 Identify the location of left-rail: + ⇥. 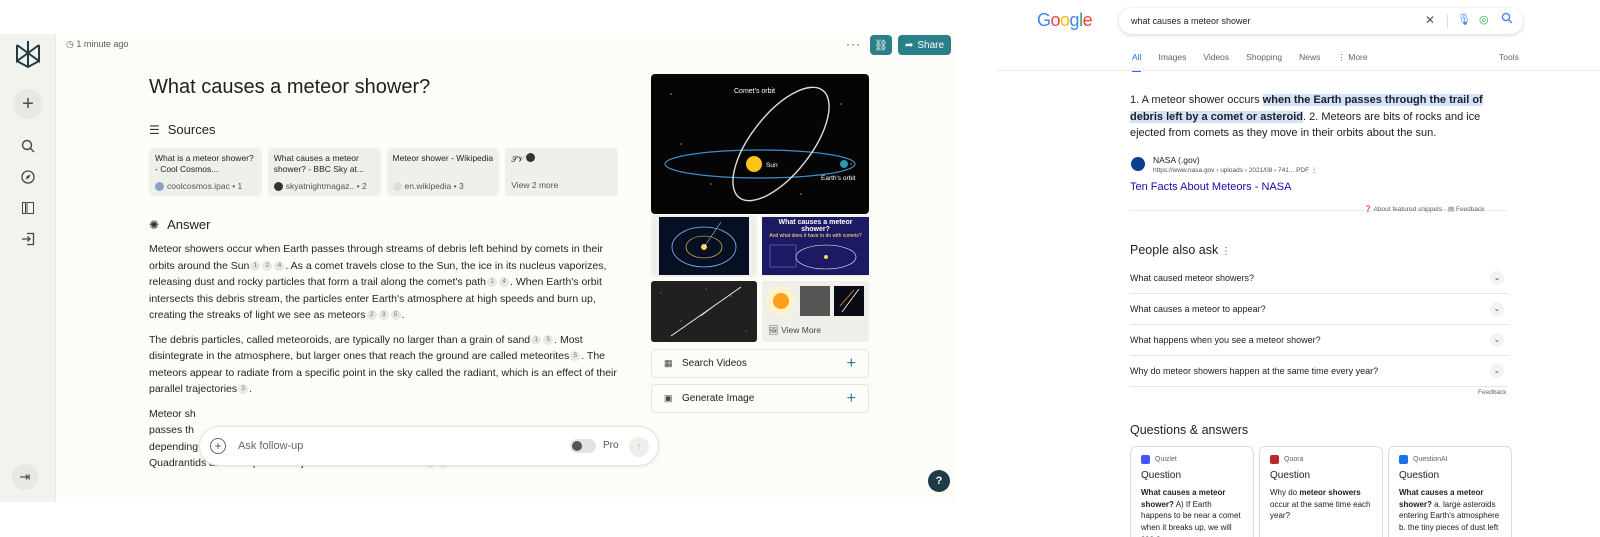
(28, 268).